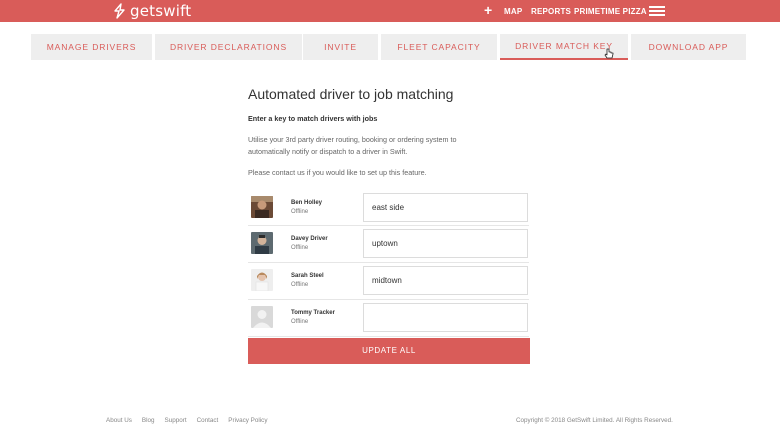  What do you see at coordinates (313, 313) in the screenshot?
I see `driver-name: Tommy Tracker` at bounding box center [313, 313].